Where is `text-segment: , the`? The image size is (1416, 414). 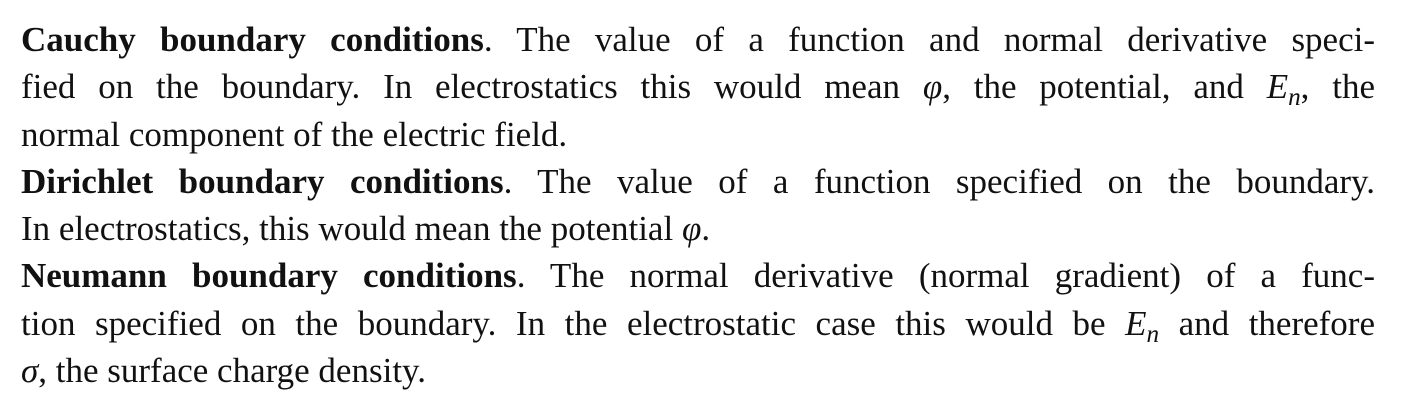 text-segment: , the is located at coordinates (1337, 87).